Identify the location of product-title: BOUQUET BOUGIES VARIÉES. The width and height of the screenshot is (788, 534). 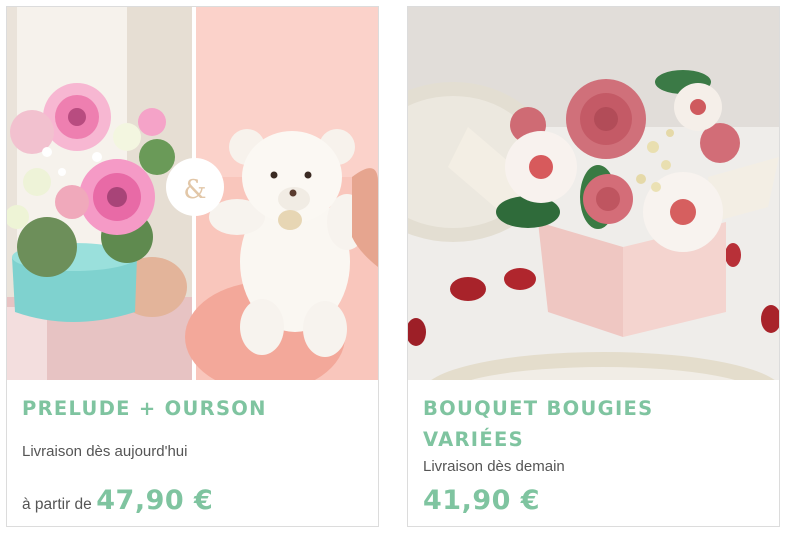
(588, 424).